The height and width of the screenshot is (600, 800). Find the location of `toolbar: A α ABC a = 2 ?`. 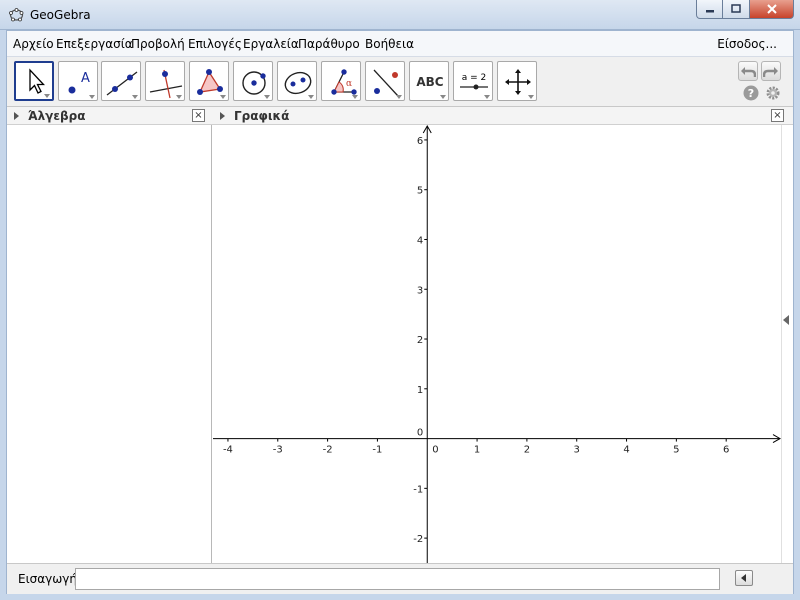

toolbar: A α ABC a = 2 ? is located at coordinates (400, 82).